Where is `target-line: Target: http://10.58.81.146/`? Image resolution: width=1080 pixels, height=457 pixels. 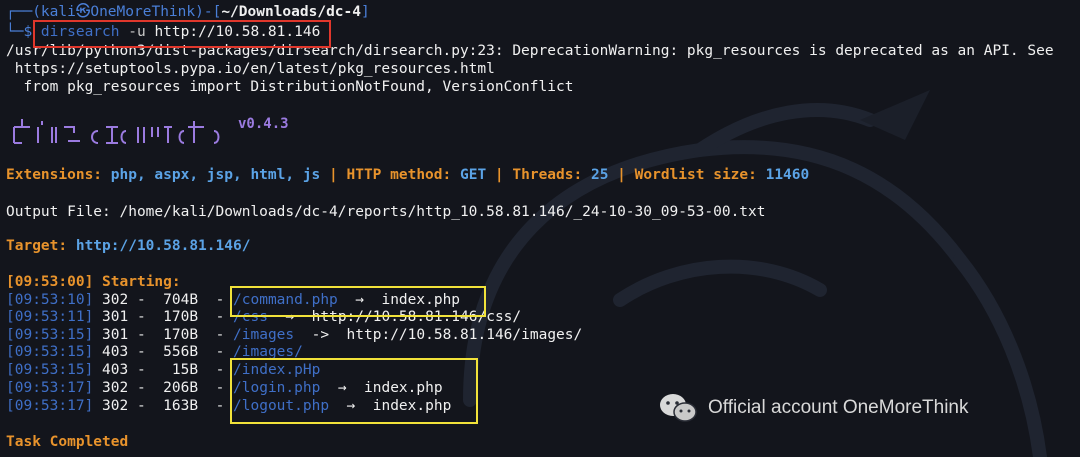 target-line: Target: http://10.58.81.146/ is located at coordinates (128, 246).